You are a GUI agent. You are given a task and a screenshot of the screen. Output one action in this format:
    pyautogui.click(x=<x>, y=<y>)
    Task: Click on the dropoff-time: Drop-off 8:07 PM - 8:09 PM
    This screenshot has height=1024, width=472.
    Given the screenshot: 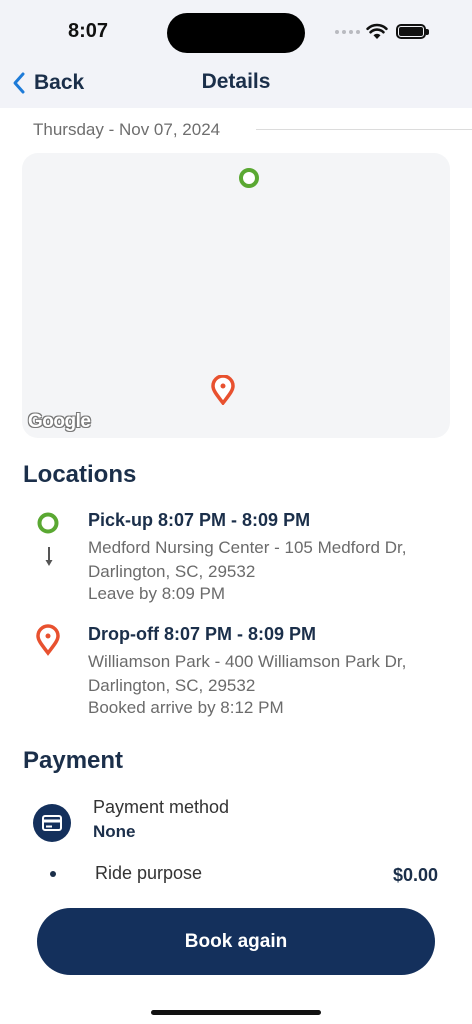 What is the action you would take?
    pyautogui.click(x=202, y=634)
    